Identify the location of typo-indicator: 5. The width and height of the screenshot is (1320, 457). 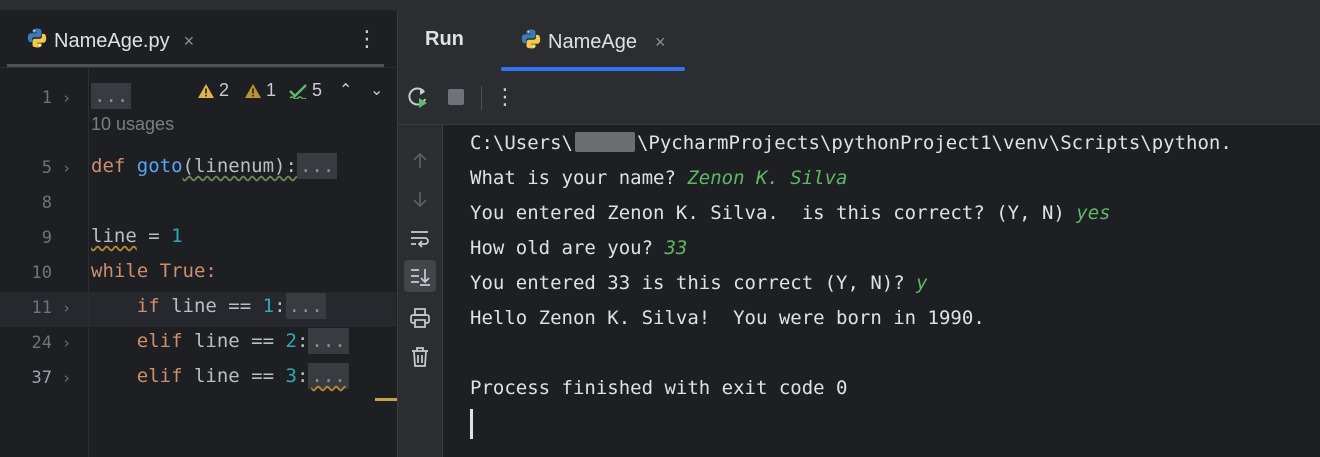
(305, 90).